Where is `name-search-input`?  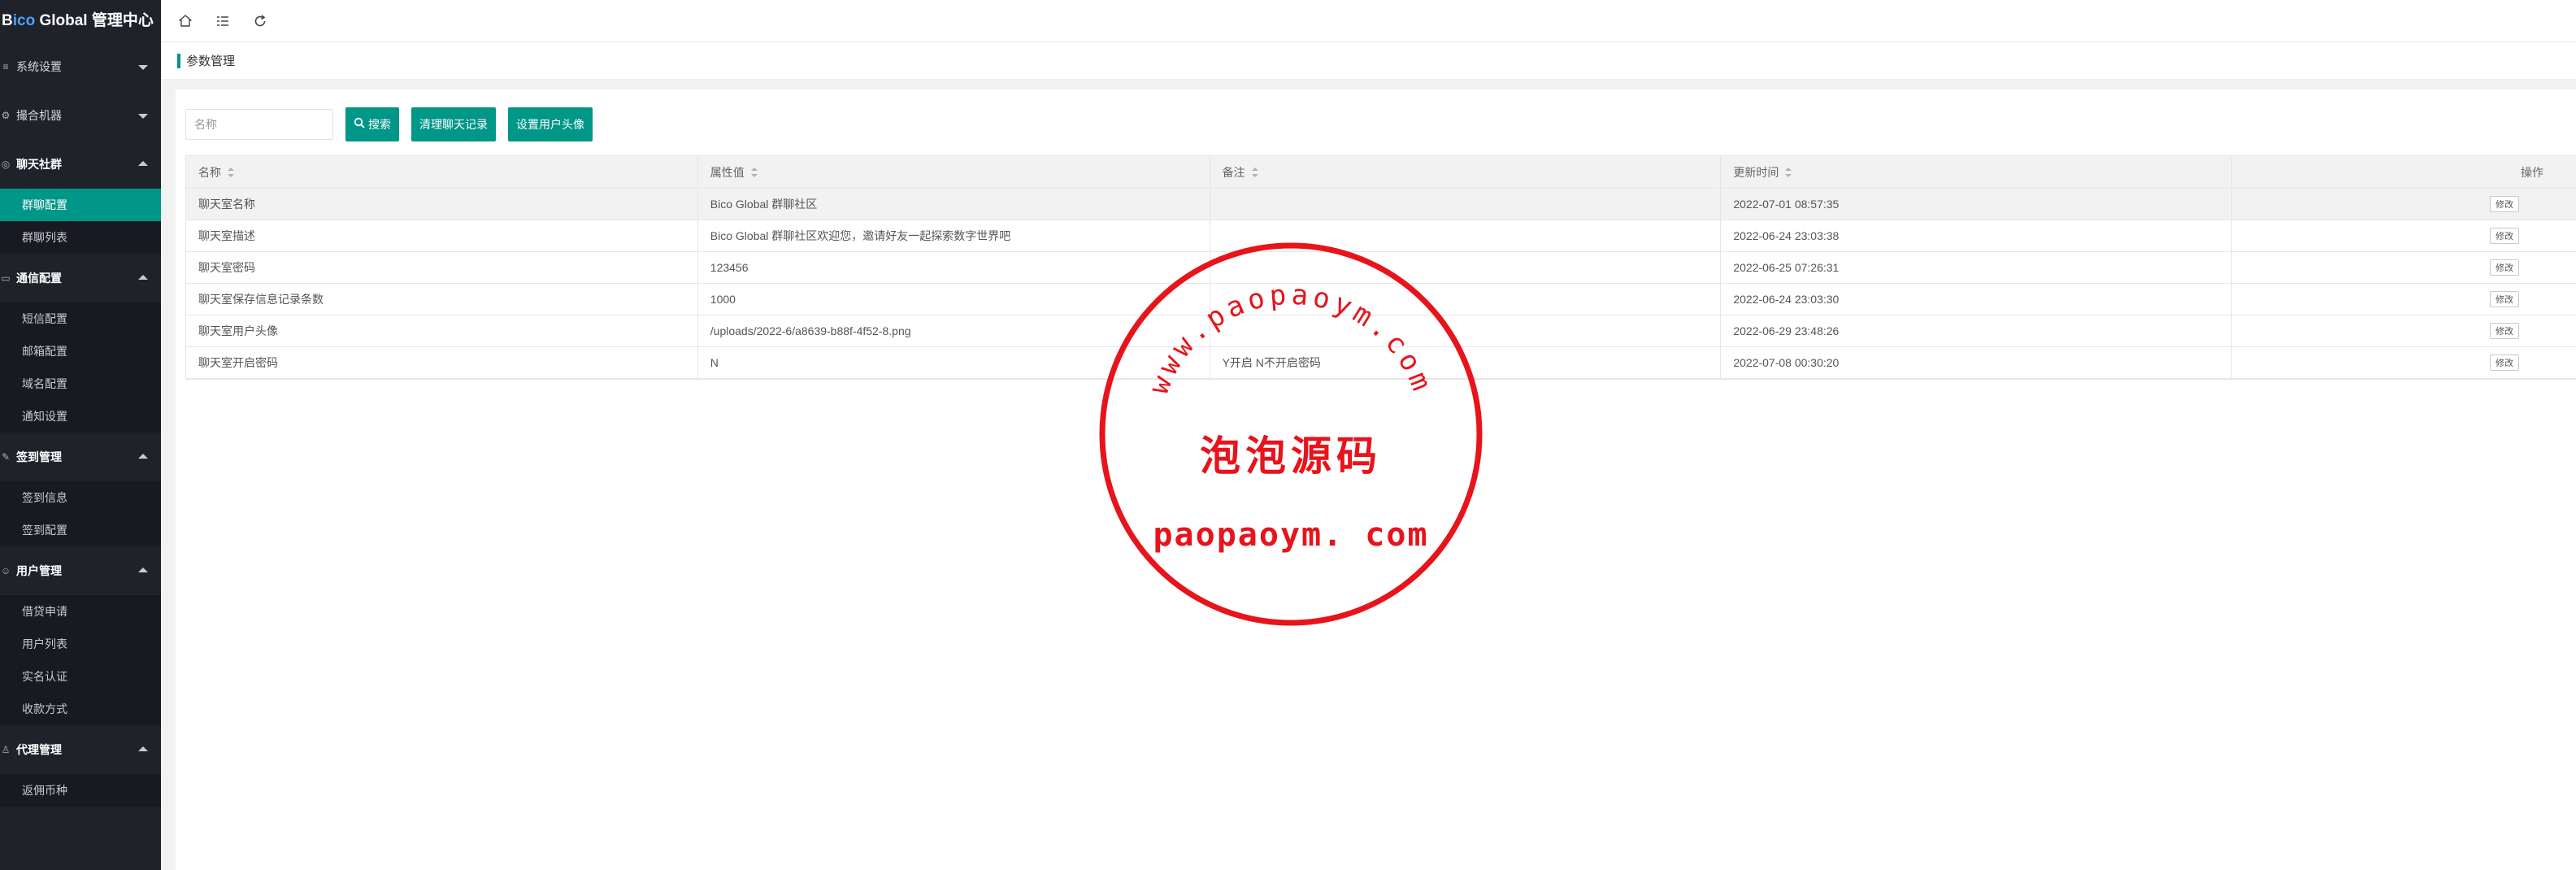
name-search-input is located at coordinates (259, 124).